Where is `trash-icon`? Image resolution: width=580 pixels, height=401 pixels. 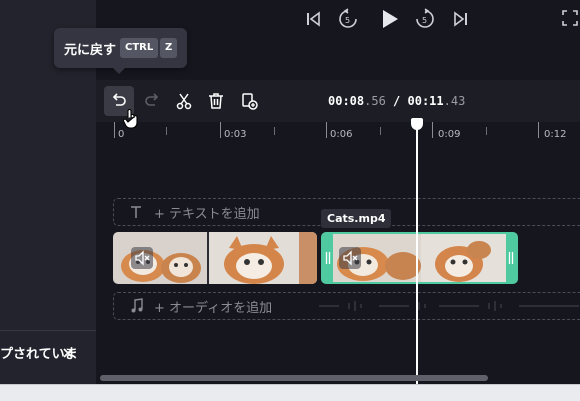 trash-icon is located at coordinates (216, 101).